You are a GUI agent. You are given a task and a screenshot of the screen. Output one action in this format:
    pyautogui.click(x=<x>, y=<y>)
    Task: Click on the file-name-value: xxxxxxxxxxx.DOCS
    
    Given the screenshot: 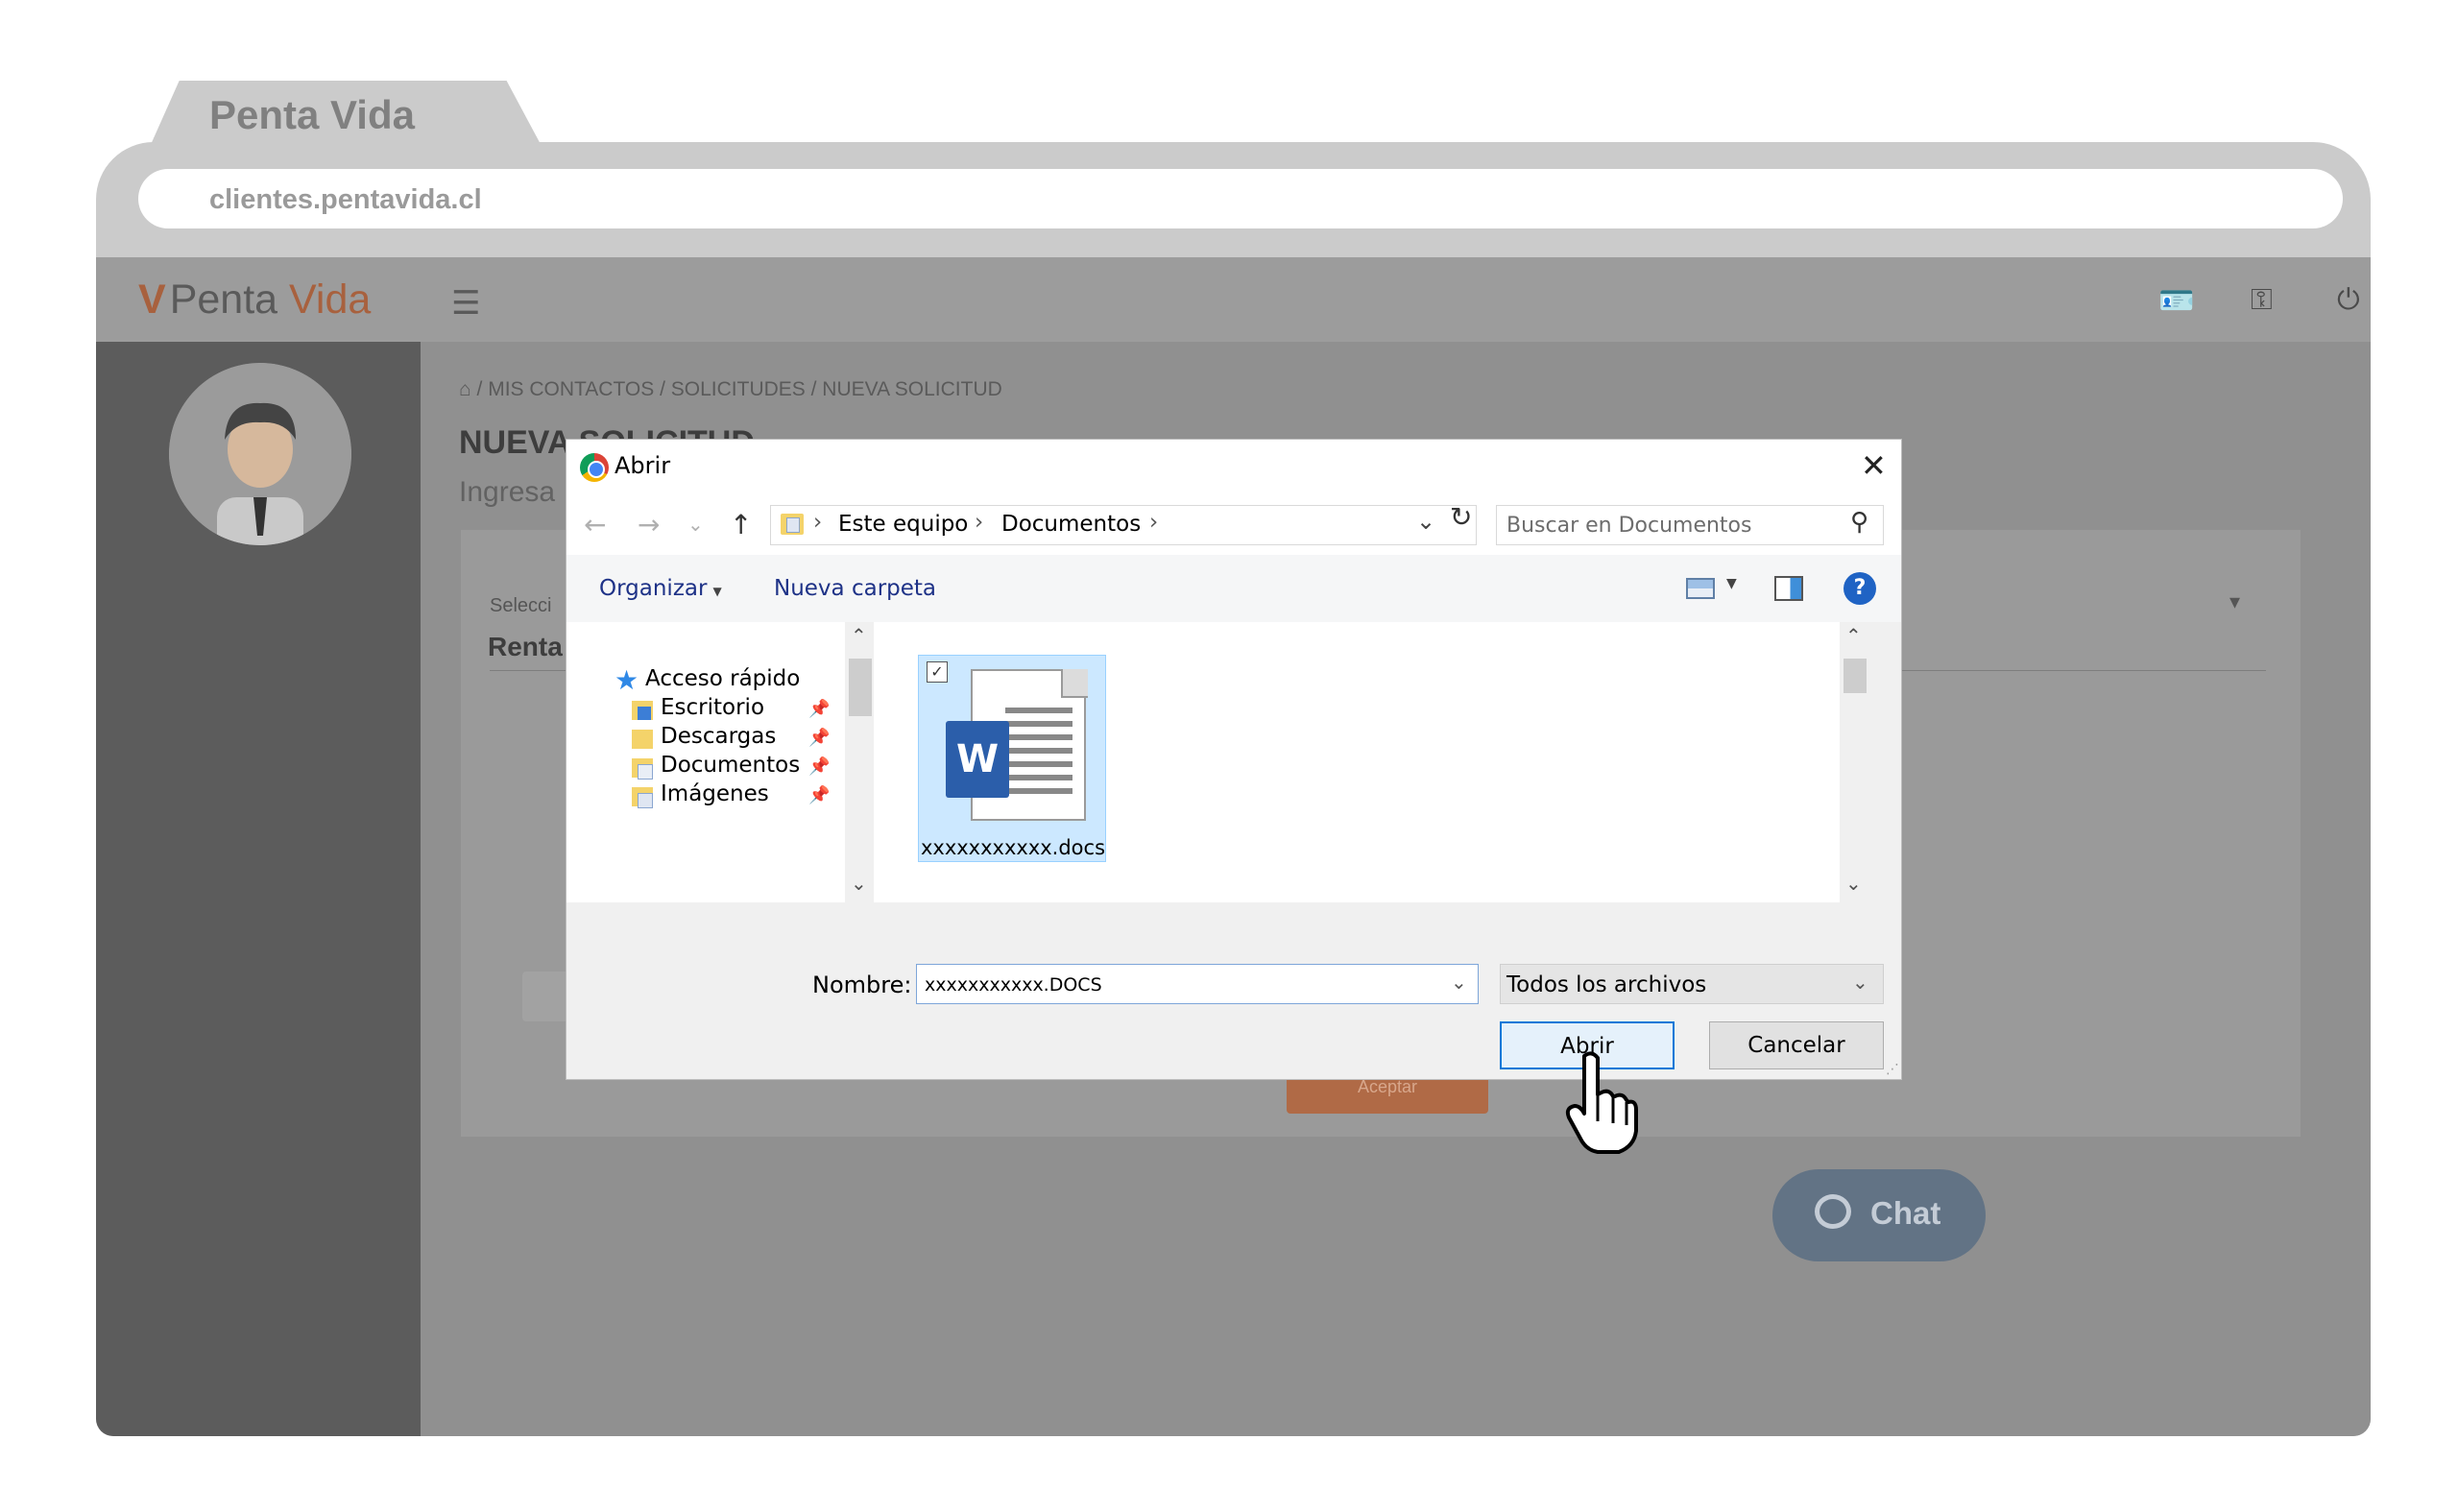 What is the action you would take?
    pyautogui.click(x=1014, y=985)
    